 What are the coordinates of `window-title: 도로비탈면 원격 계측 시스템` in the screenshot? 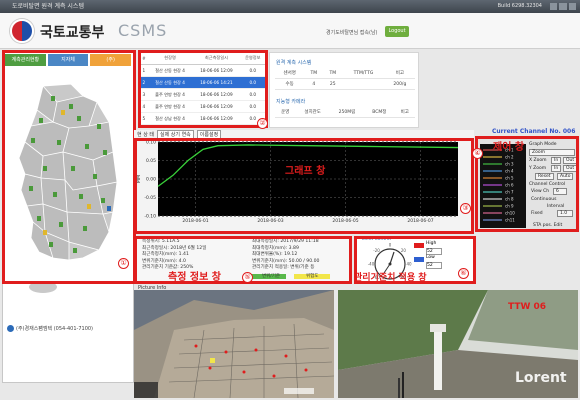 It's located at (48, 6).